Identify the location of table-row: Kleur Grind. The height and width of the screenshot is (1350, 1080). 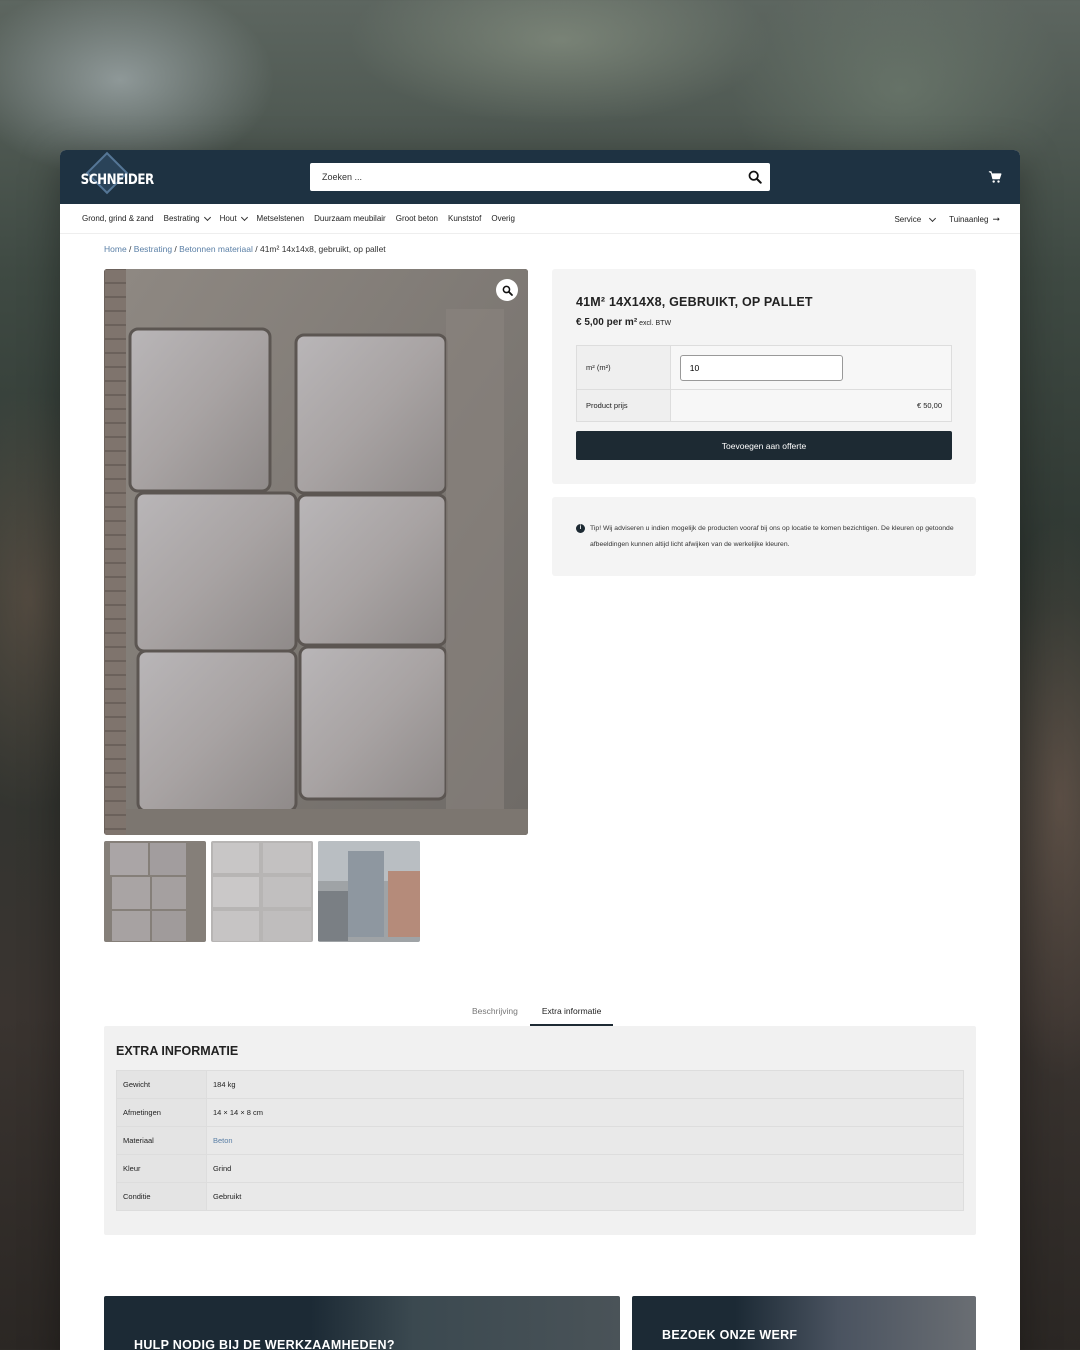
(540, 1168).